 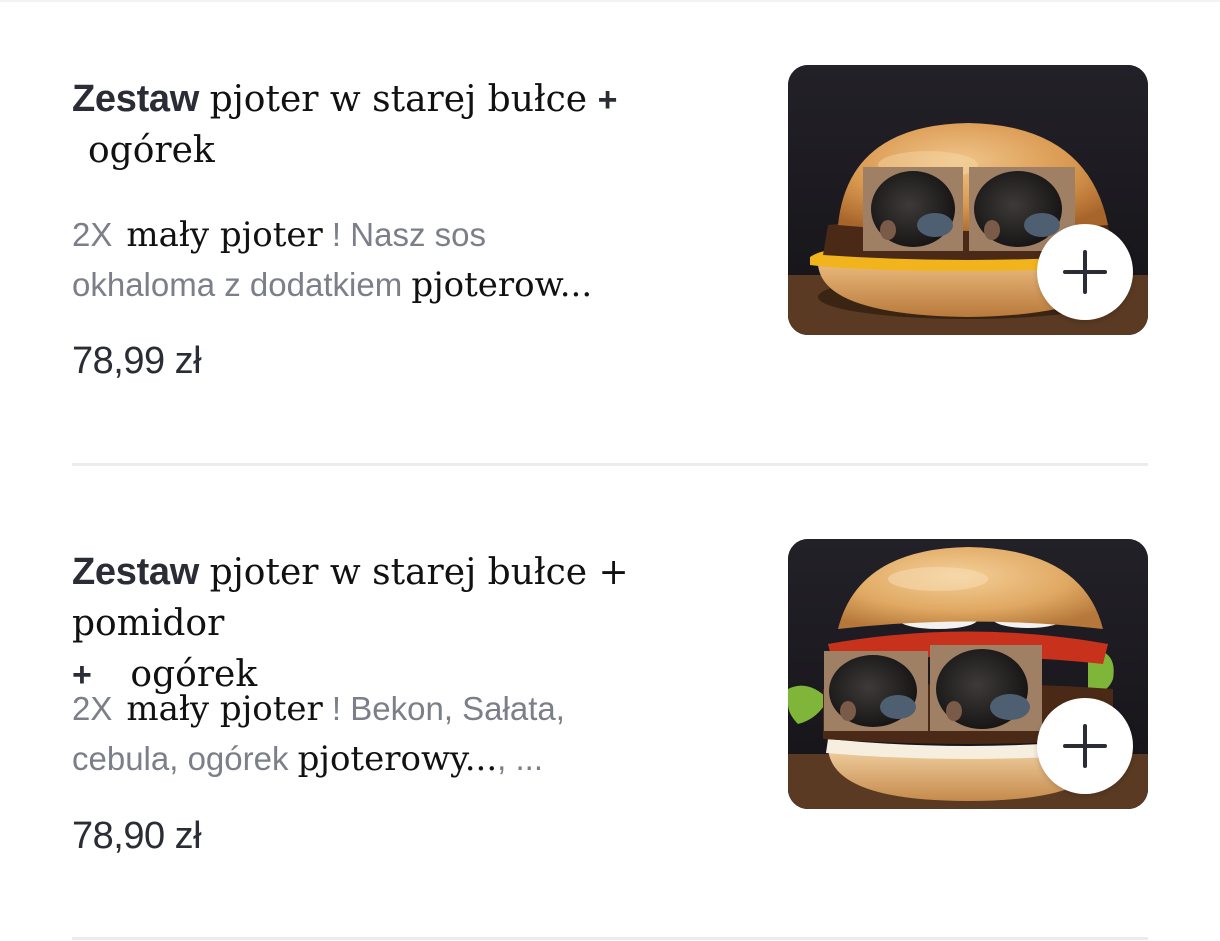 What do you see at coordinates (180, 758) in the screenshot?
I see `desc-line2-a: cebula, ogórek` at bounding box center [180, 758].